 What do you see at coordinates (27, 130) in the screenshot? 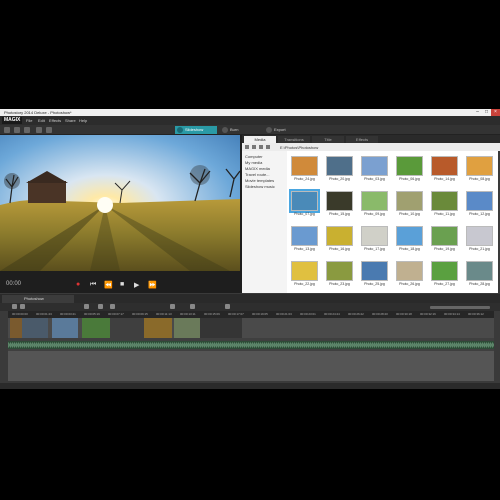
I see `save-icon` at bounding box center [27, 130].